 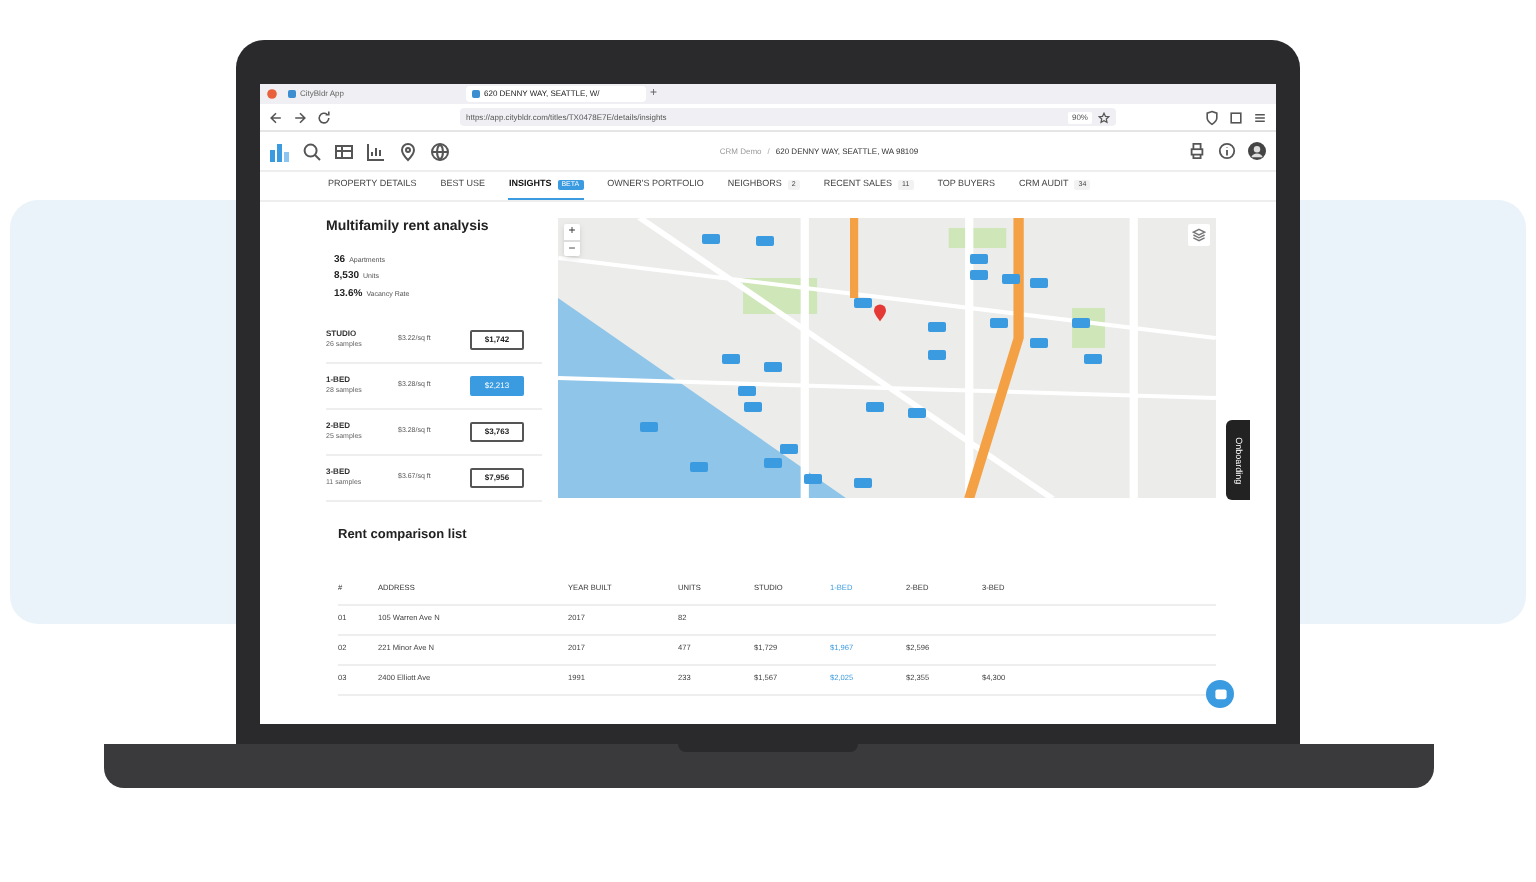 I want to click on layers-icon, so click(x=1199, y=235).